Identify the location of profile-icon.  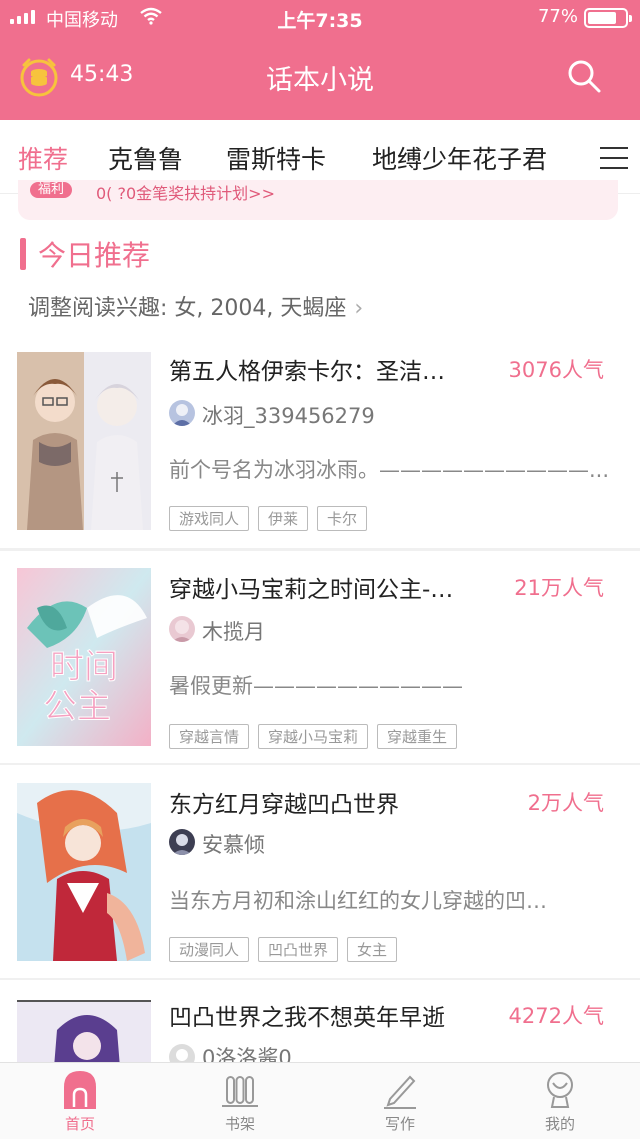
(560, 1090).